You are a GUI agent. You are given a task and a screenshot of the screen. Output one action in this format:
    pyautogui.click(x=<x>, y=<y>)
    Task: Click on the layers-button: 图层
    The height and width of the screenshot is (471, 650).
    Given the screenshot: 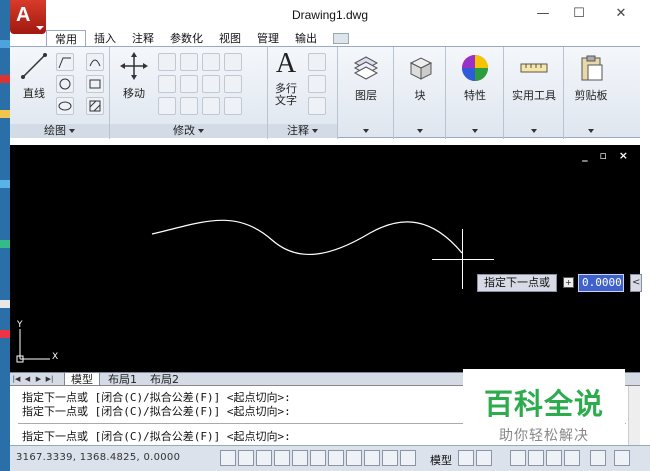 What is the action you would take?
    pyautogui.click(x=366, y=78)
    